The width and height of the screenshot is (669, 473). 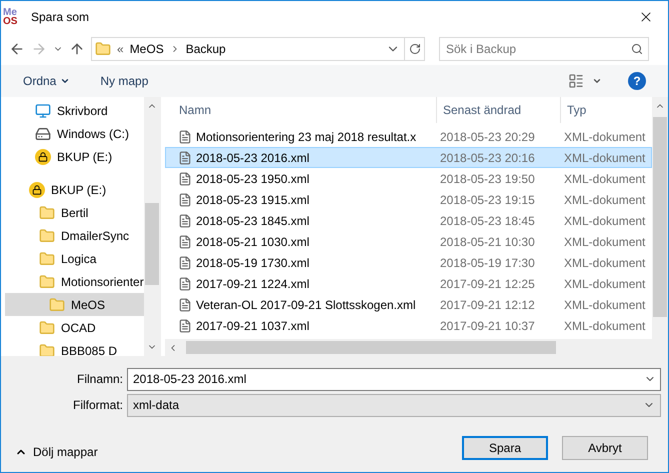 I want to click on file-name: 2017-09-21 1224.xml, so click(x=253, y=284).